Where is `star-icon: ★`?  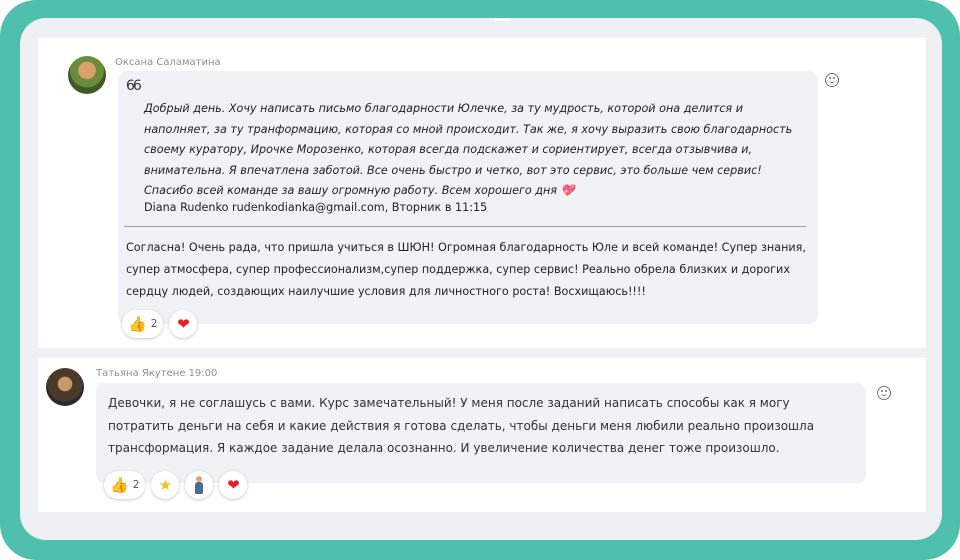
star-icon: ★ is located at coordinates (165, 484).